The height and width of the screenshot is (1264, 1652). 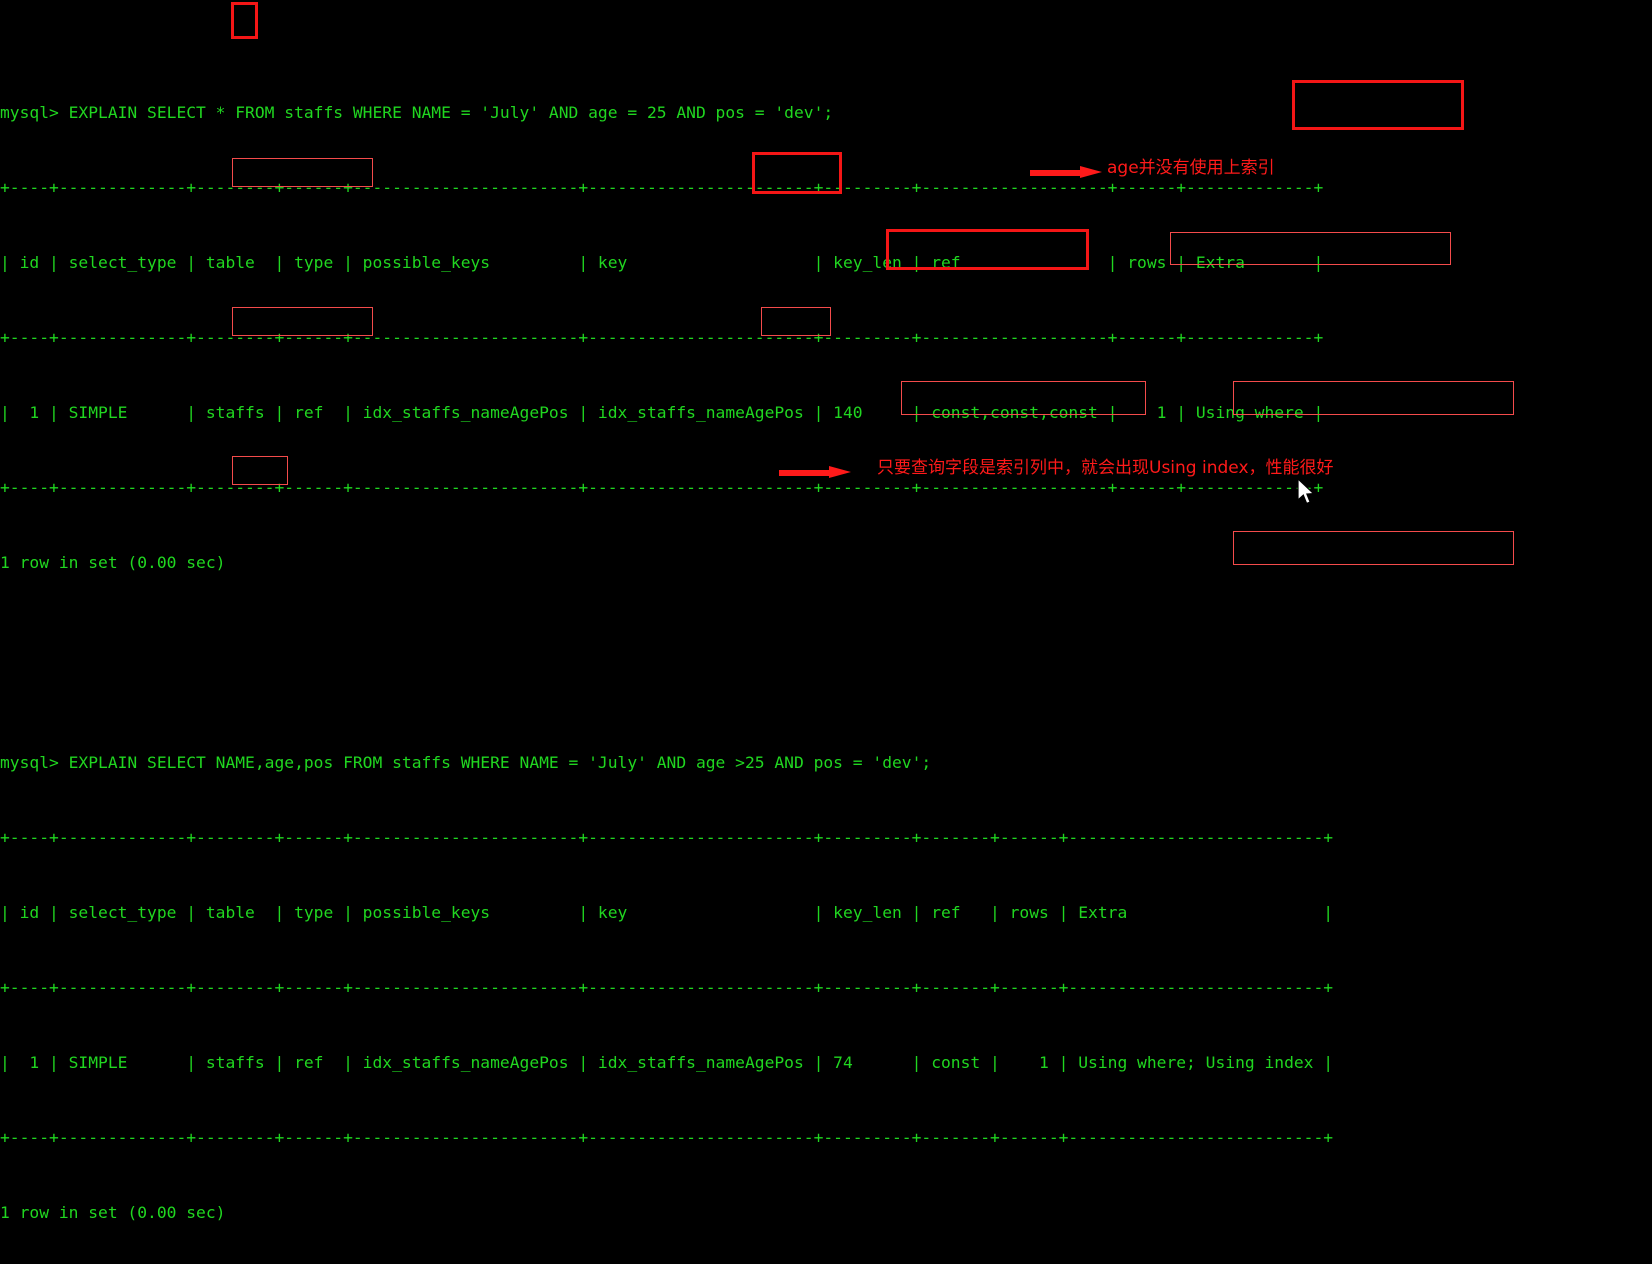 What do you see at coordinates (1105, 468) in the screenshot?
I see `annotation-note-2: 只要查询字段是索引列中，就会出现Using index，性能很好` at bounding box center [1105, 468].